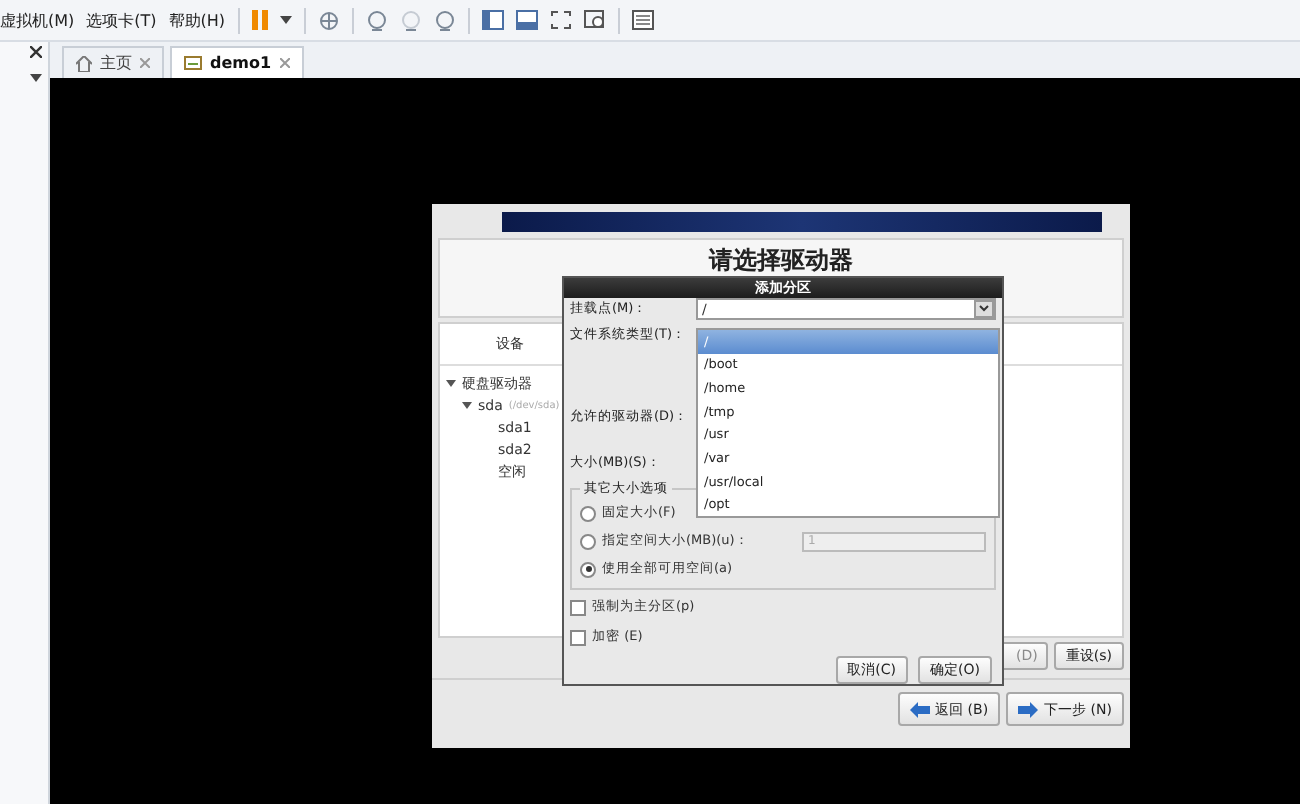 Image resolution: width=1300 pixels, height=804 pixels. I want to click on home-icon, so click(84, 63).